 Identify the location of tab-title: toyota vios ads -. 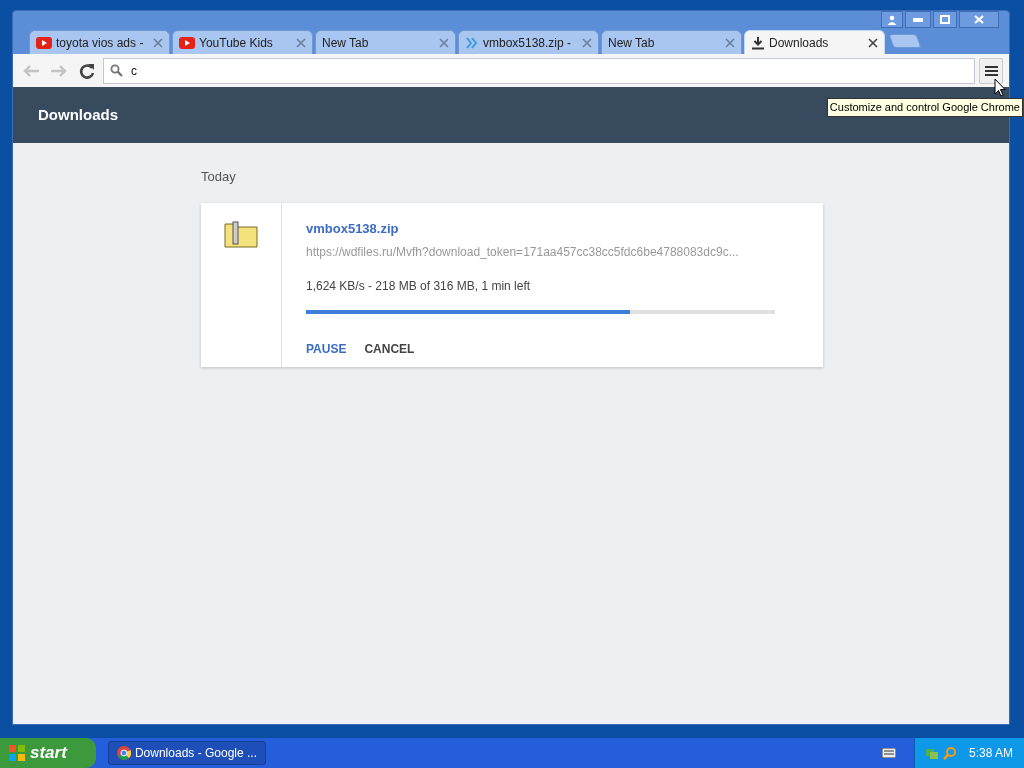
(100, 43).